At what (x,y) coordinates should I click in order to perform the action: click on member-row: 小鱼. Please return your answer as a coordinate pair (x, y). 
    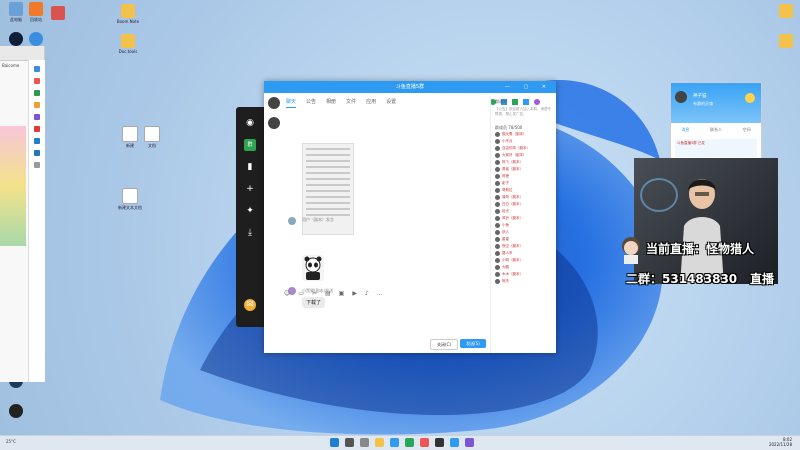
    Looking at the image, I should click on (524, 225).